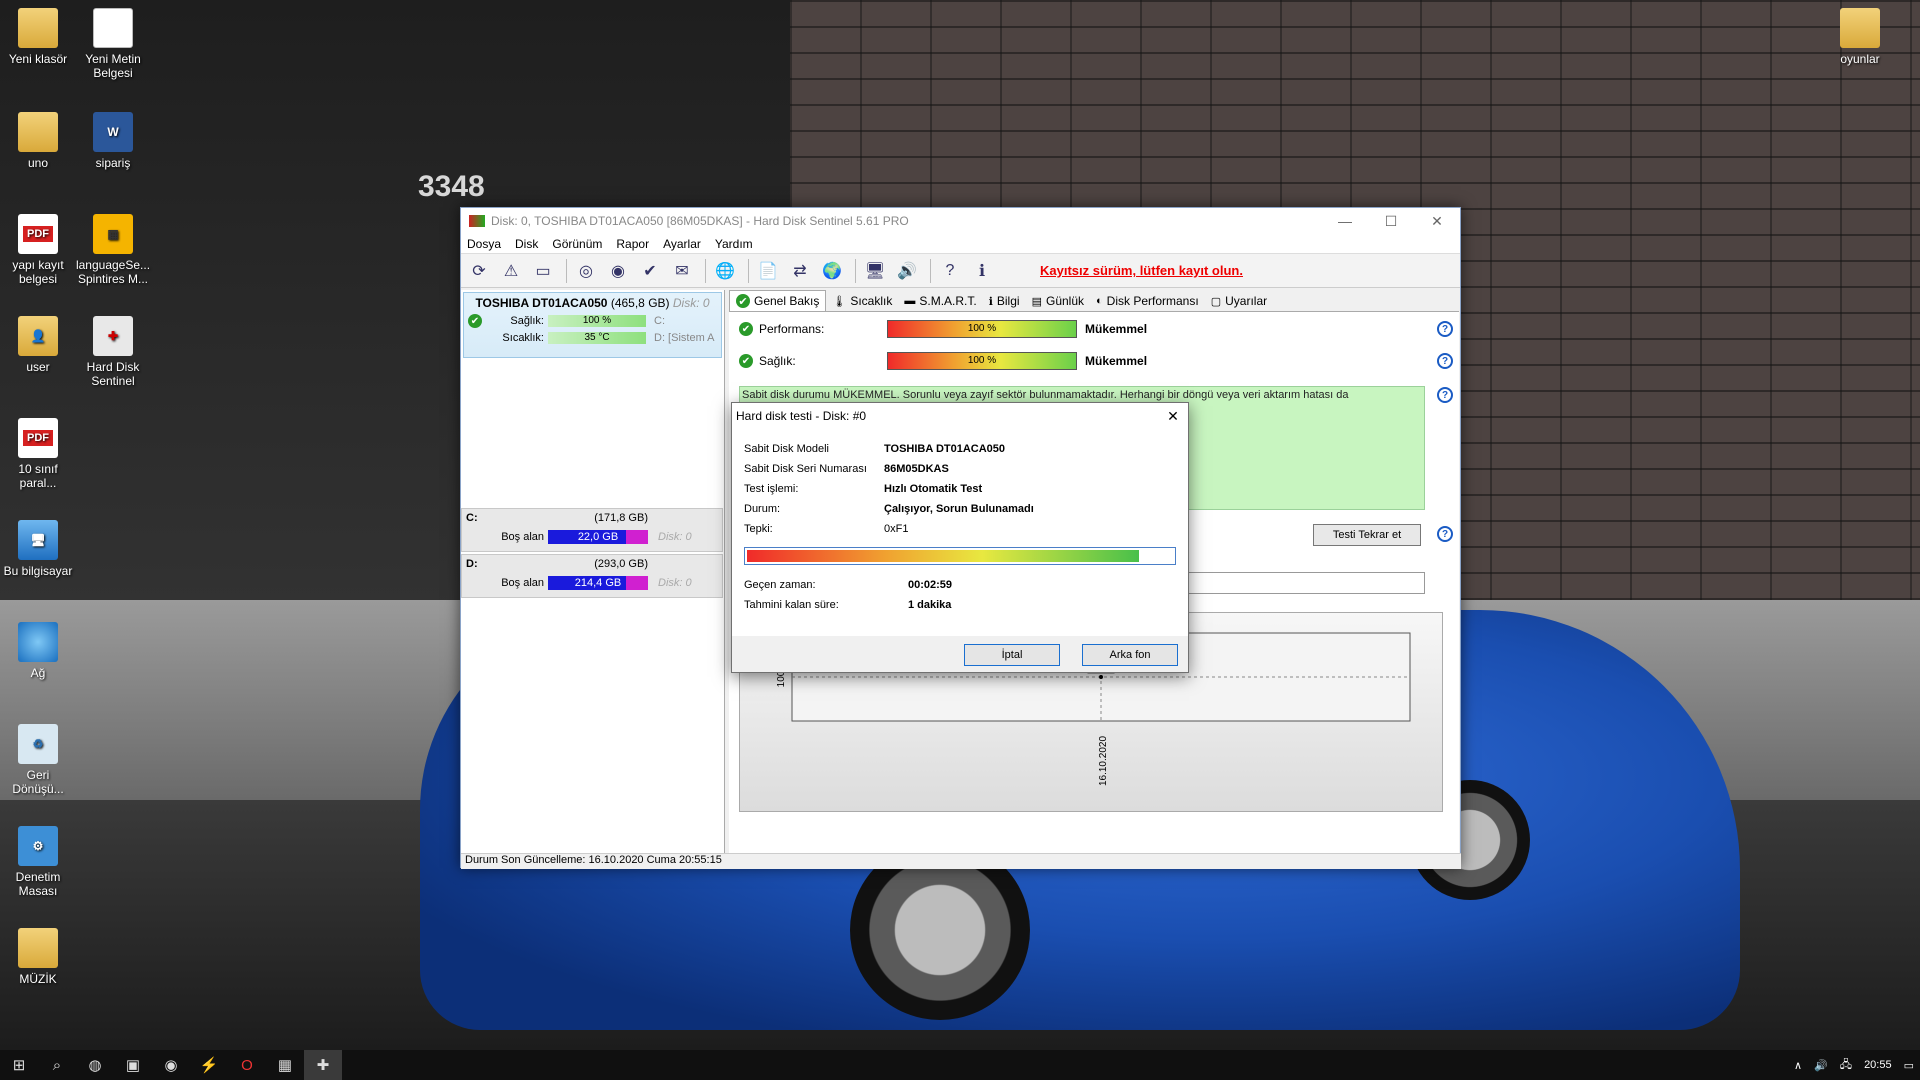 This screenshot has width=1920, height=1080. Describe the element at coordinates (95, 1065) in the screenshot. I see `edge-icon: ◍` at that location.